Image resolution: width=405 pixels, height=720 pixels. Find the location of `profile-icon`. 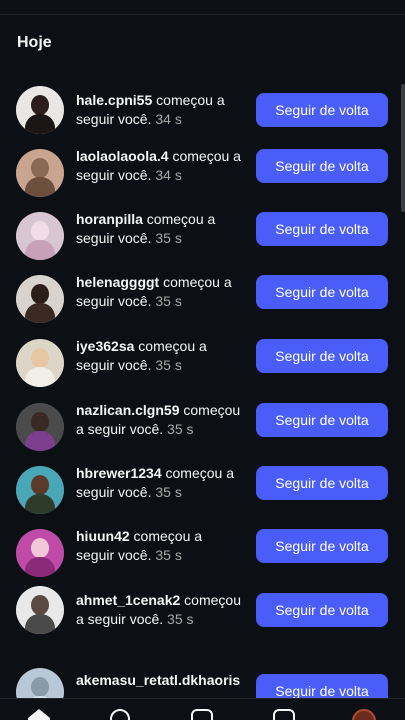

profile-icon is located at coordinates (364, 714).